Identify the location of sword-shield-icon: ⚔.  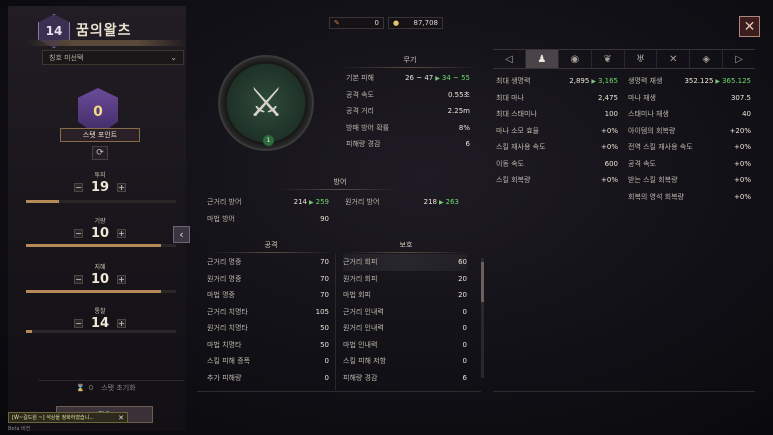
(266, 103).